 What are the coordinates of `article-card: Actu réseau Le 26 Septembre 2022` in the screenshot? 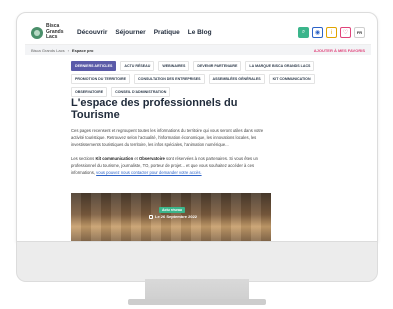 It's located at (171, 217).